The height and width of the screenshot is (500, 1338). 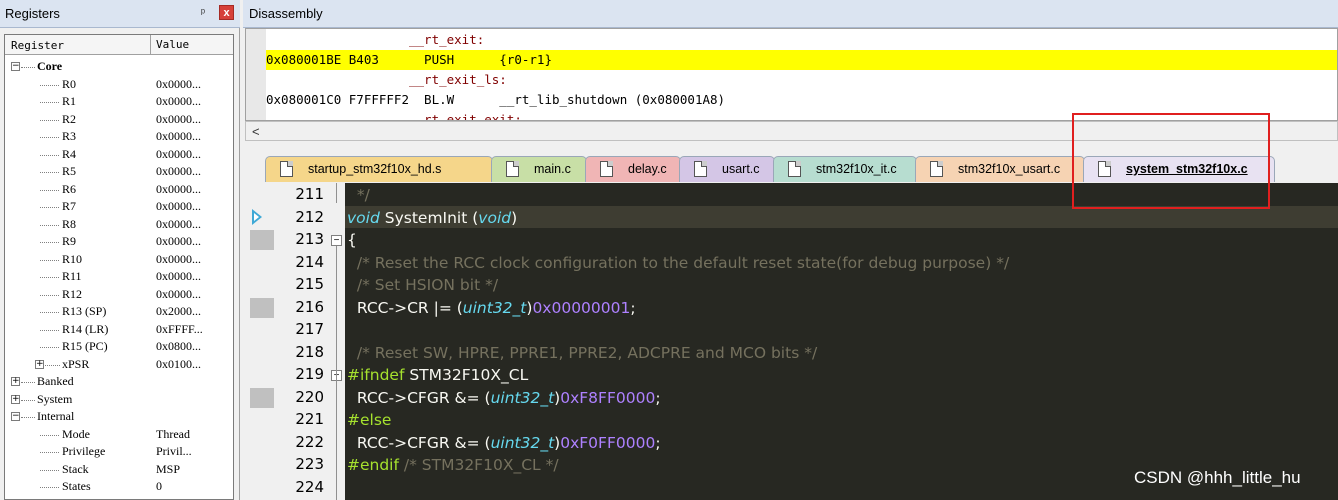 I want to click on fold-toggle-icon: −, so click(x=336, y=240).